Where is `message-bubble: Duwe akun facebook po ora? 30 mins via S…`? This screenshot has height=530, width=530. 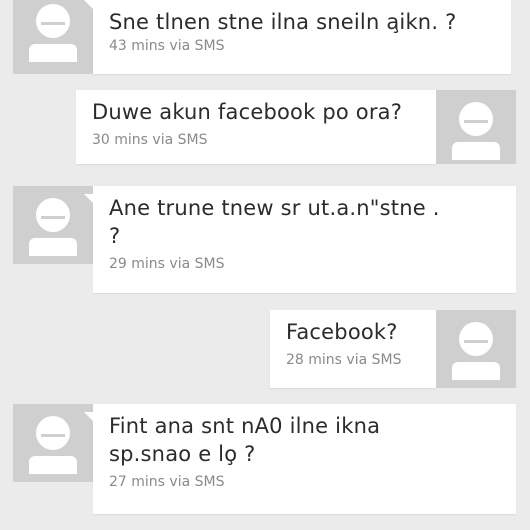
message-bubble: Duwe akun facebook po ora? 30 mins via S… is located at coordinates (260, 127).